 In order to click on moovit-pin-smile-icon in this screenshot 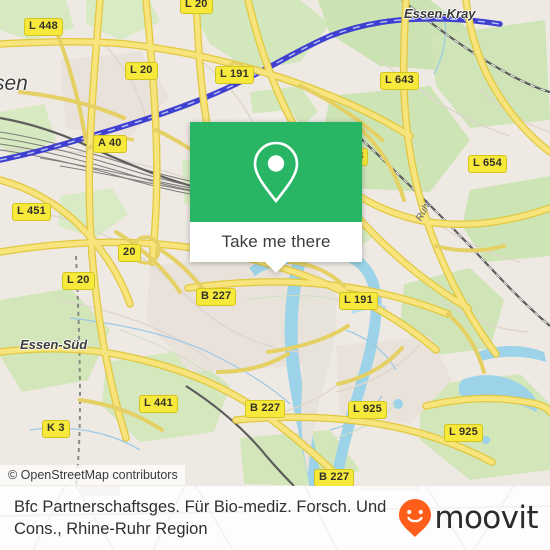, I will do `click(415, 518)`.